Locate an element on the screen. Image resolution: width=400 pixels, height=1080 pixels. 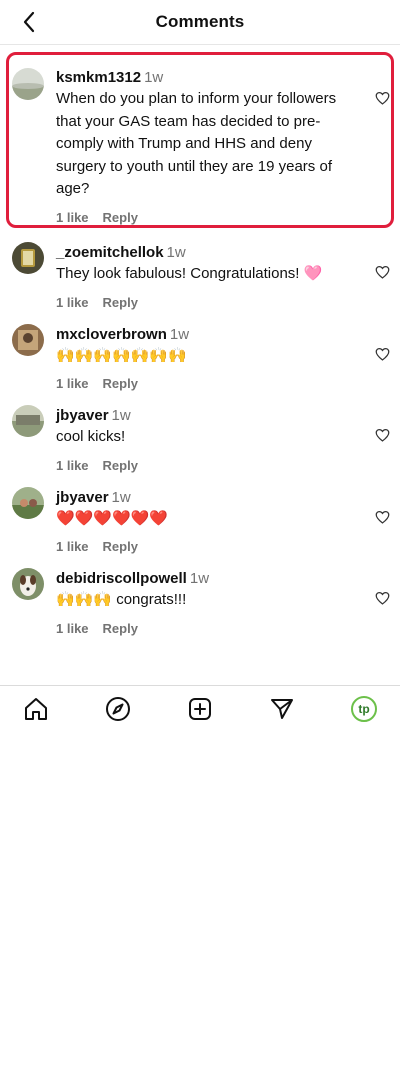
top-bar: Comments is located at coordinates (200, 22).